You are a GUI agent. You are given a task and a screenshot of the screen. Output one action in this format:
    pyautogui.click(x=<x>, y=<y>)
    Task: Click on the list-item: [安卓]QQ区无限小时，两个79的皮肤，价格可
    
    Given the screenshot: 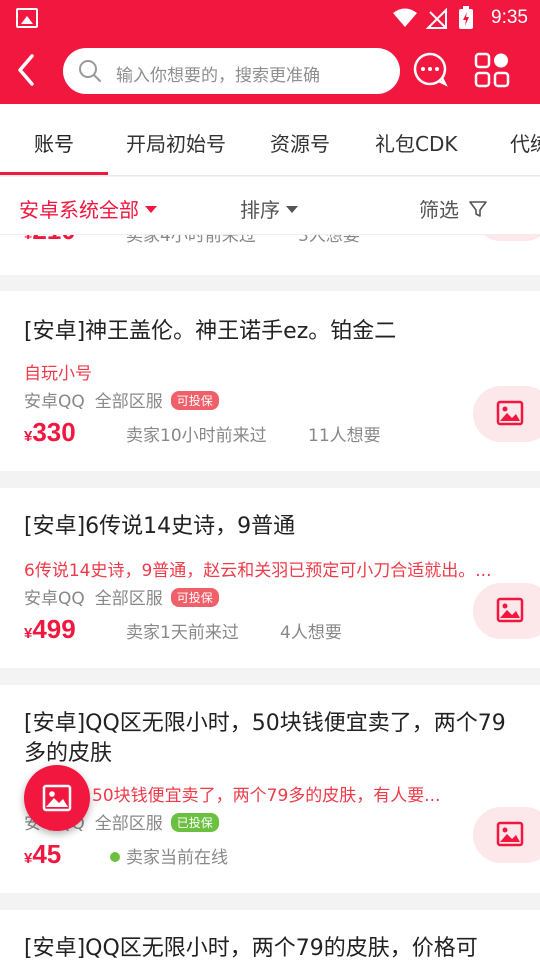 What is the action you would take?
    pyautogui.click(x=270, y=935)
    